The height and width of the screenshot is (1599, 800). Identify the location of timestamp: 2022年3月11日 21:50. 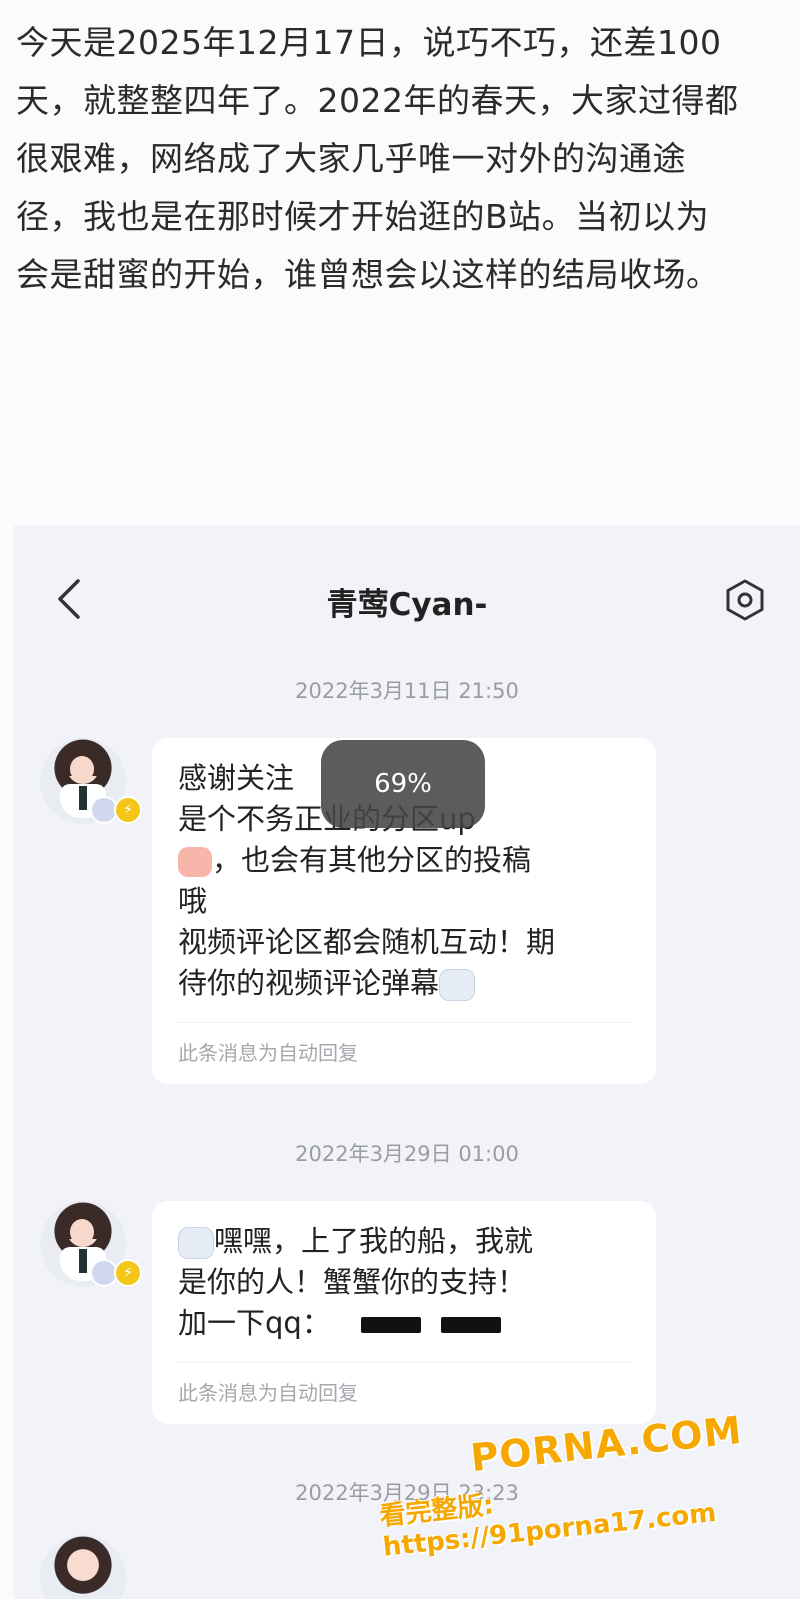
(407, 691).